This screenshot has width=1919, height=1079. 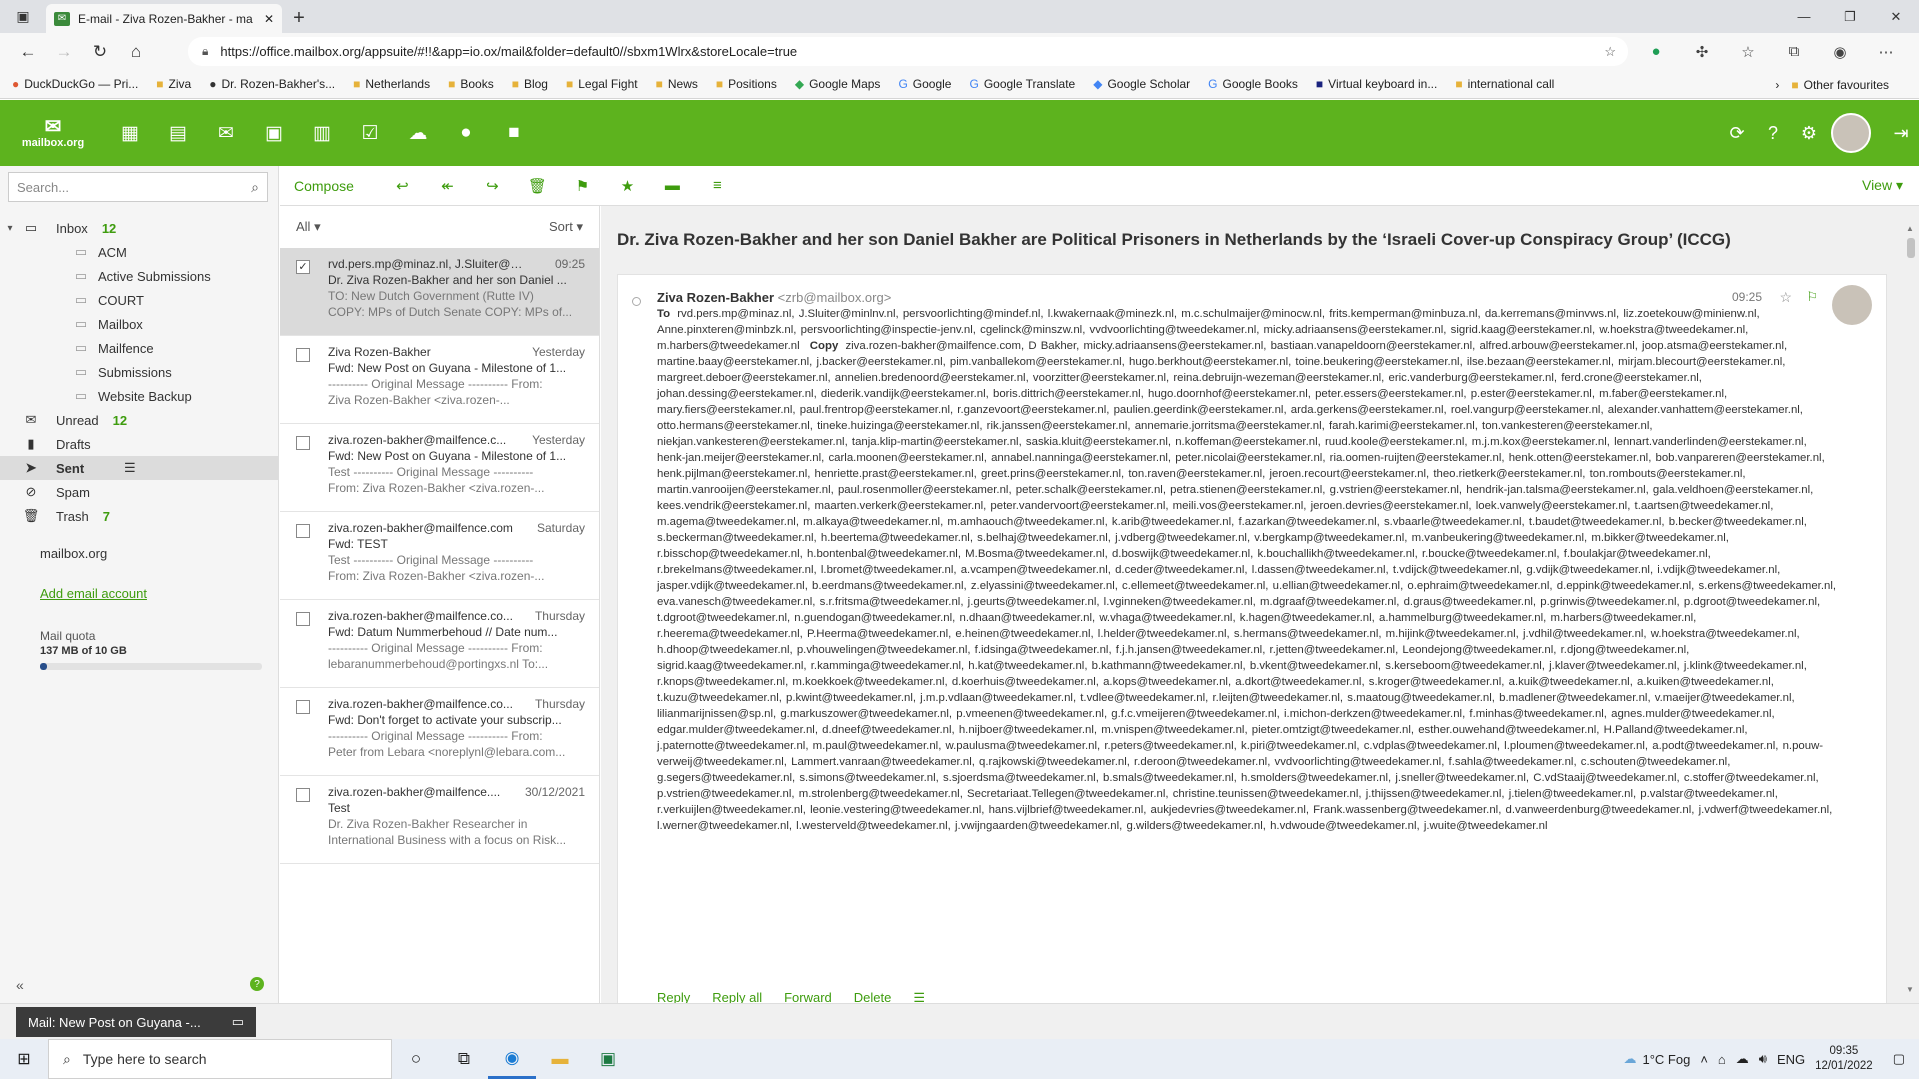 What do you see at coordinates (139, 516) in the screenshot?
I see `folder-item-trash: 🗑︎ Trash 7` at bounding box center [139, 516].